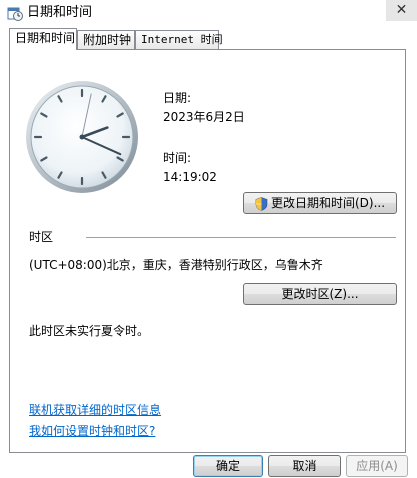 The height and width of the screenshot is (478, 417). Describe the element at coordinates (377, 466) in the screenshot. I see `apply-button: 应用(A)` at that location.